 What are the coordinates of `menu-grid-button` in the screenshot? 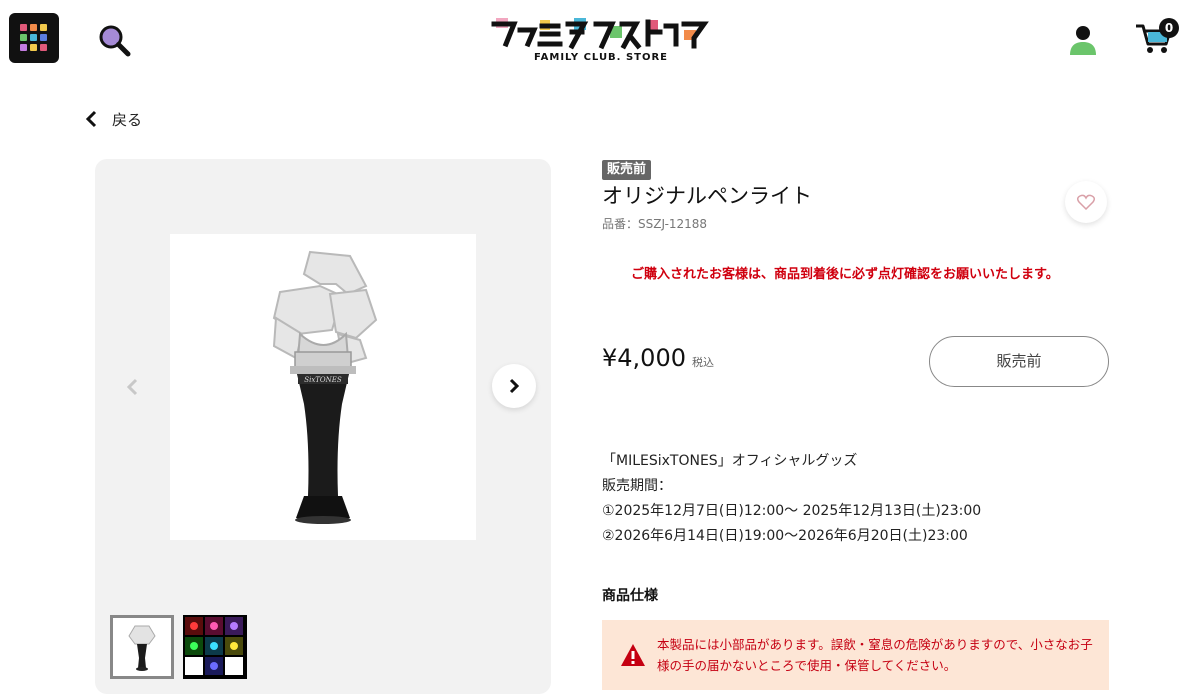 It's located at (34, 38).